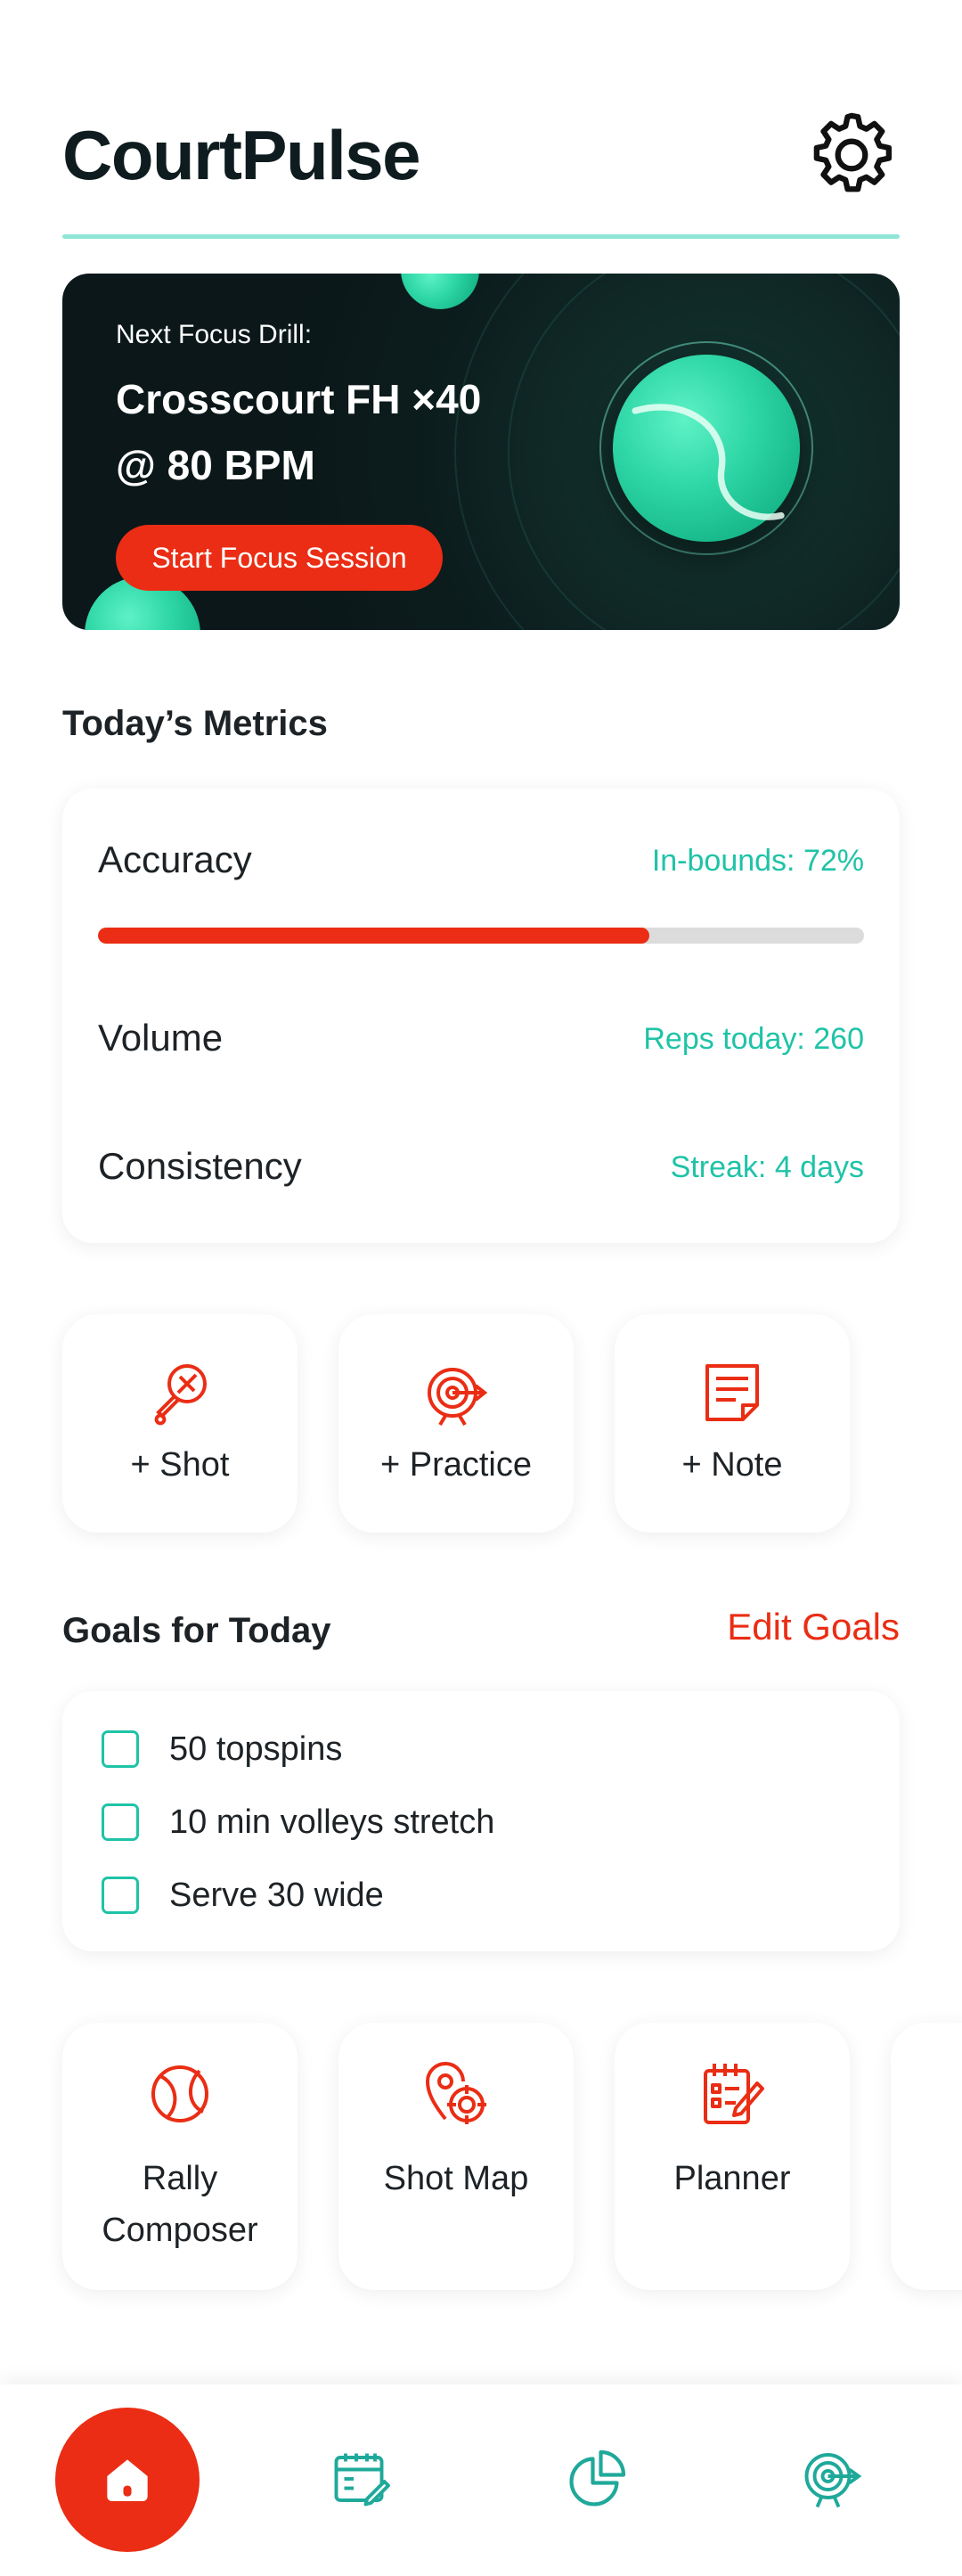  I want to click on accuracy-progress-bar, so click(481, 936).